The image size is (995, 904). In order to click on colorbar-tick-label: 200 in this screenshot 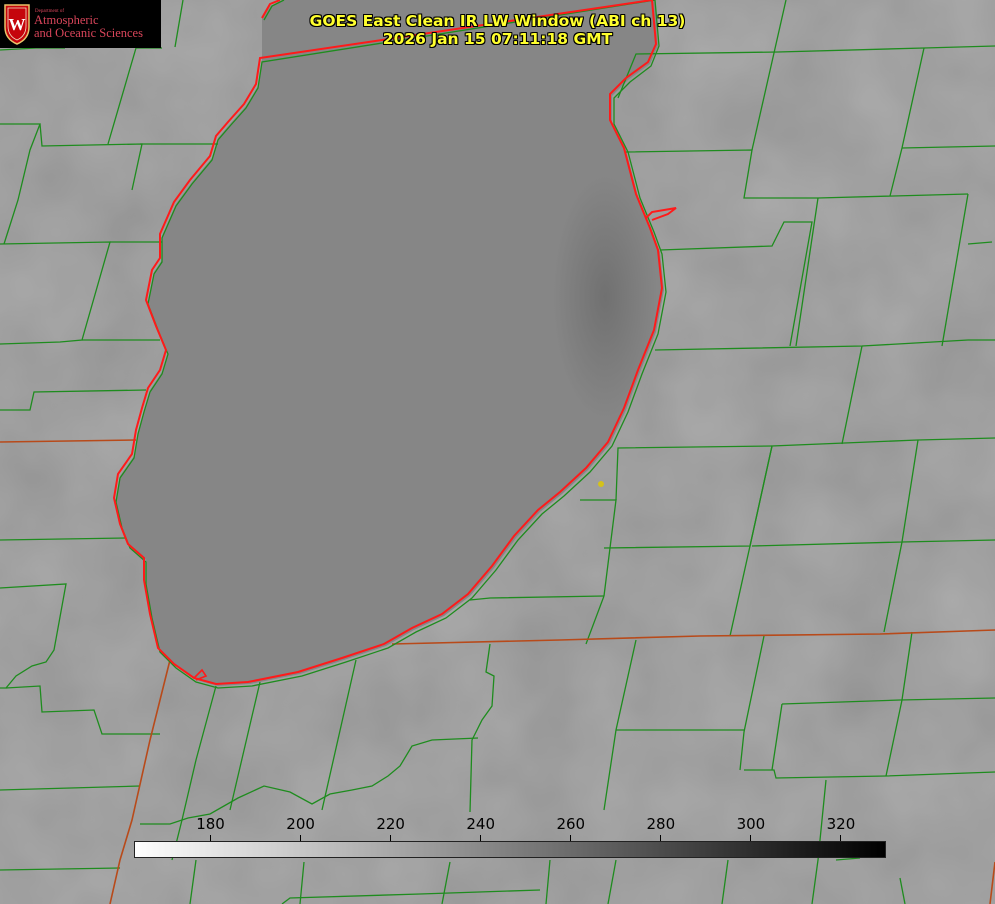, I will do `click(300, 824)`.